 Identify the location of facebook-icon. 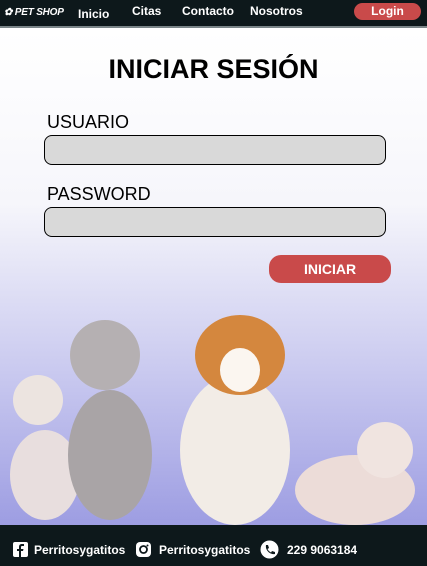
(20, 549).